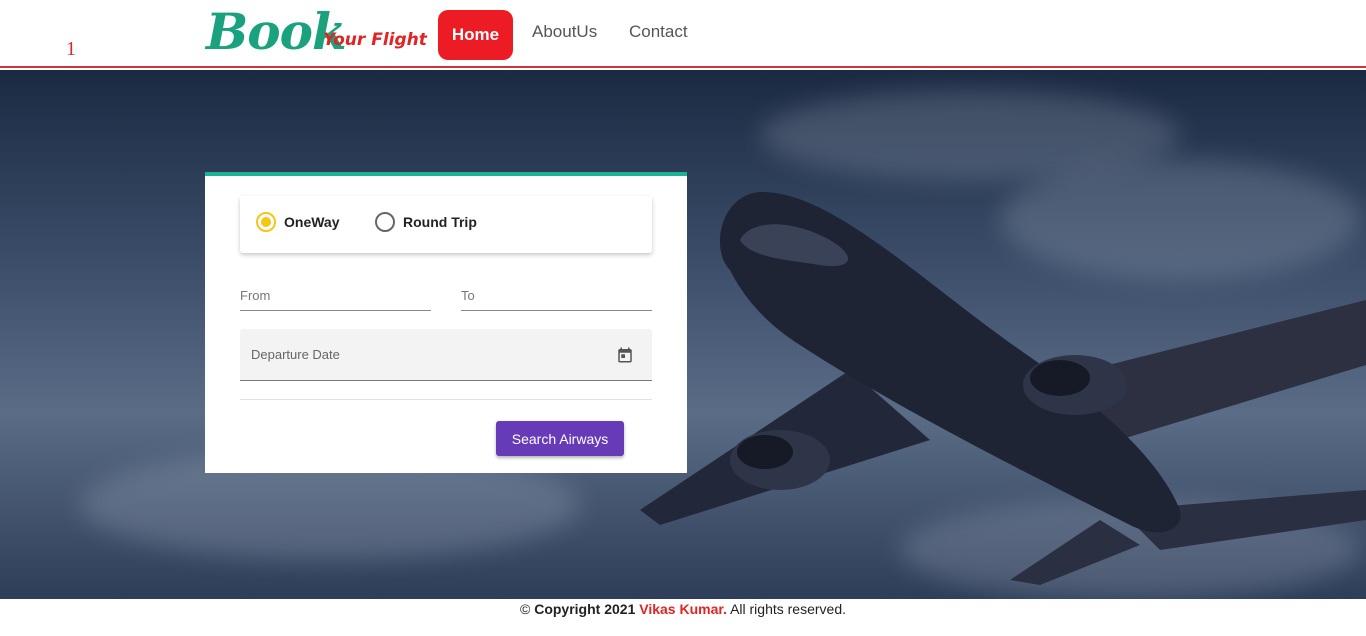  I want to click on copyright-text: Copyright 2021, so click(585, 609).